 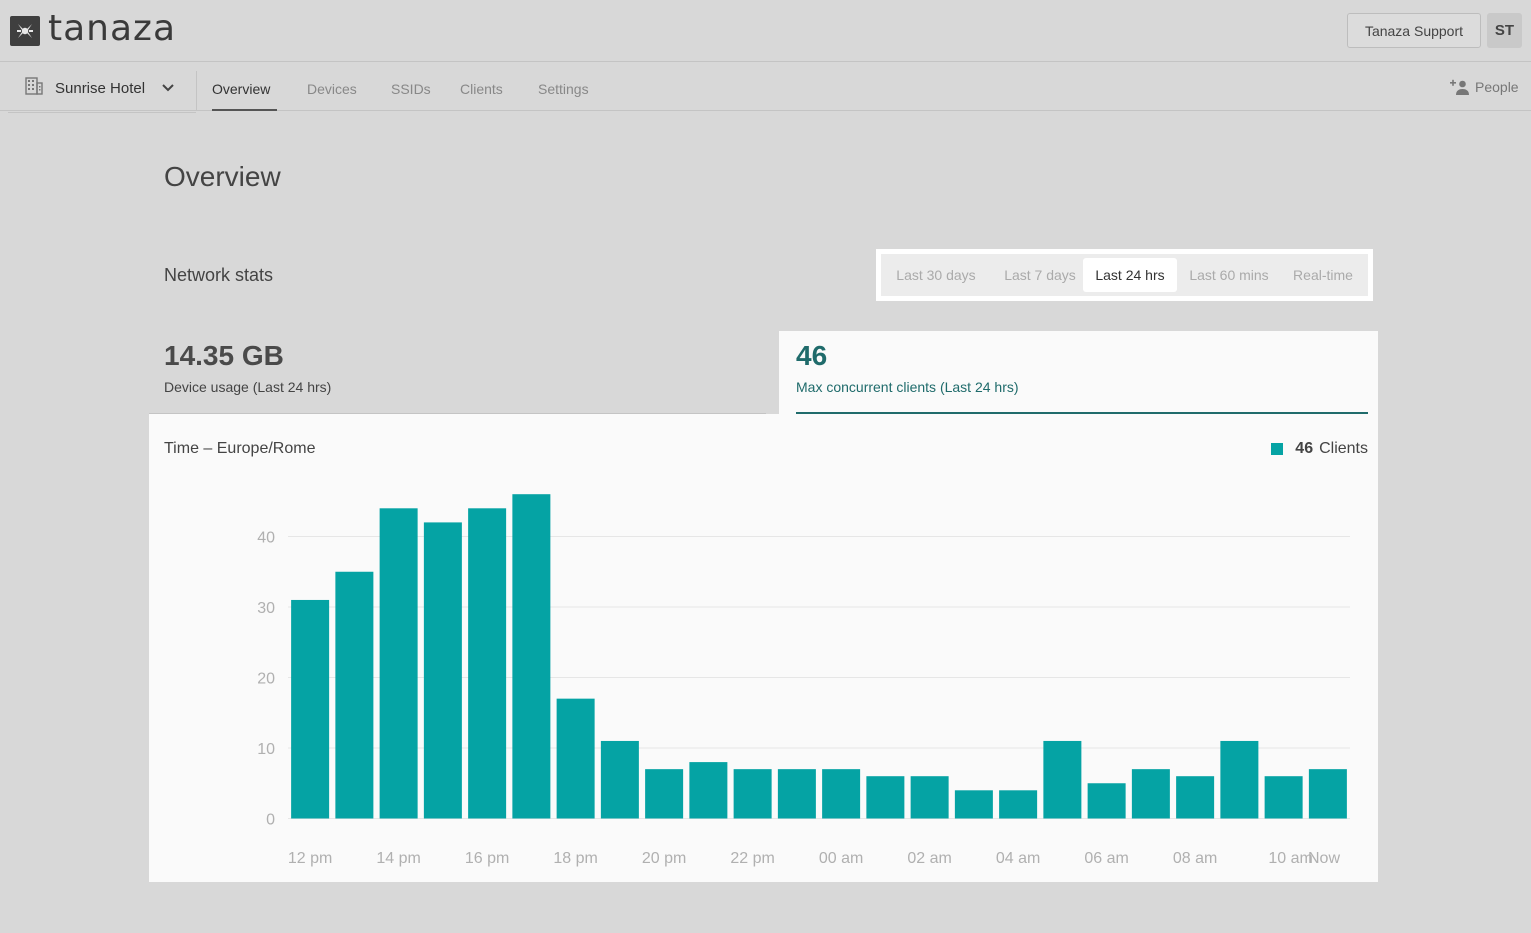 What do you see at coordinates (266, 538) in the screenshot?
I see `y-tick-label: 40` at bounding box center [266, 538].